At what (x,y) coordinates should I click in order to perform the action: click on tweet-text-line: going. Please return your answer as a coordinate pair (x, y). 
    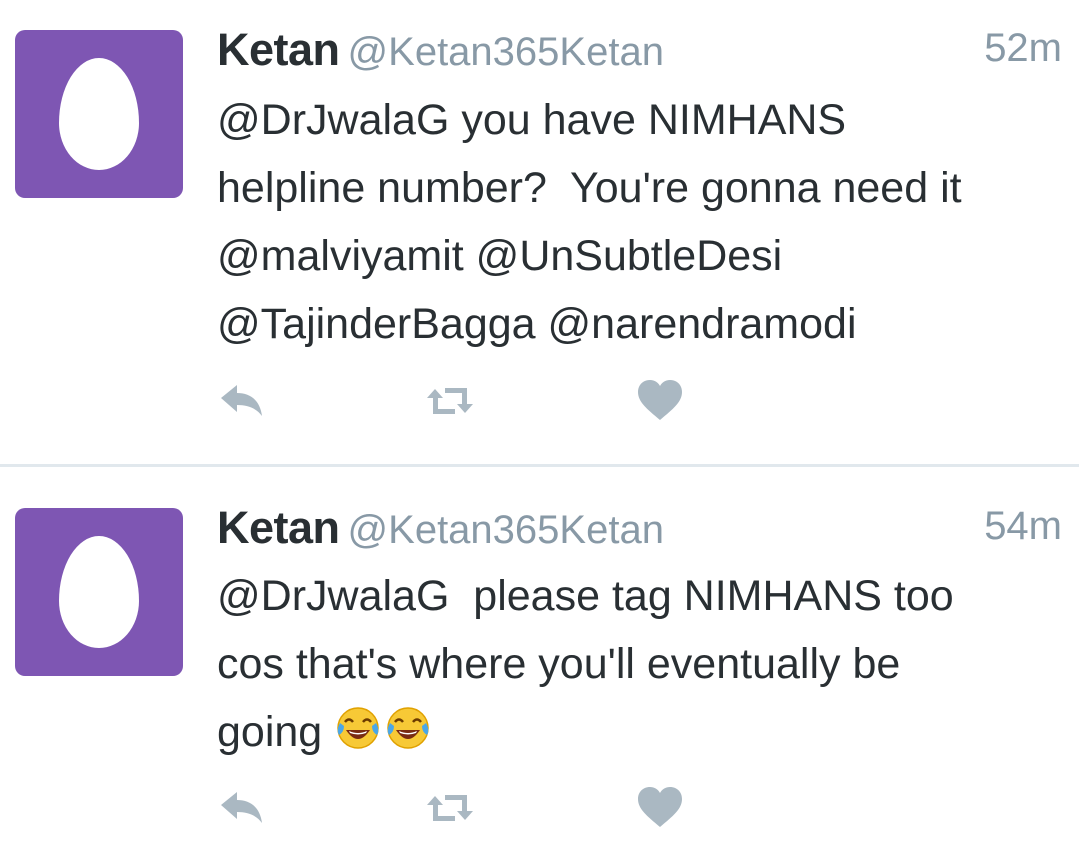
    Looking at the image, I should click on (642, 732).